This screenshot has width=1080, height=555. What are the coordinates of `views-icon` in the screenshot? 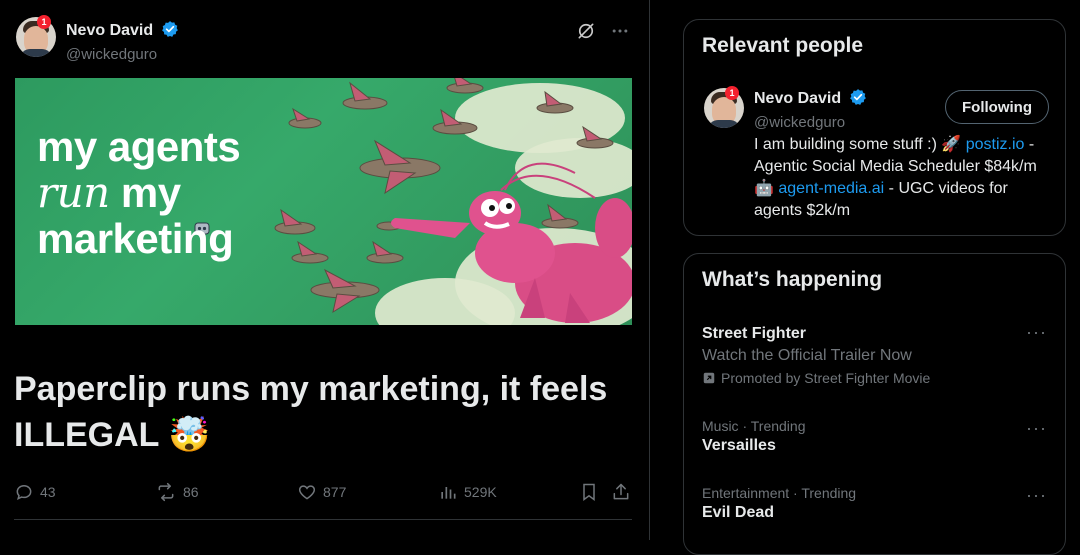 It's located at (448, 493).